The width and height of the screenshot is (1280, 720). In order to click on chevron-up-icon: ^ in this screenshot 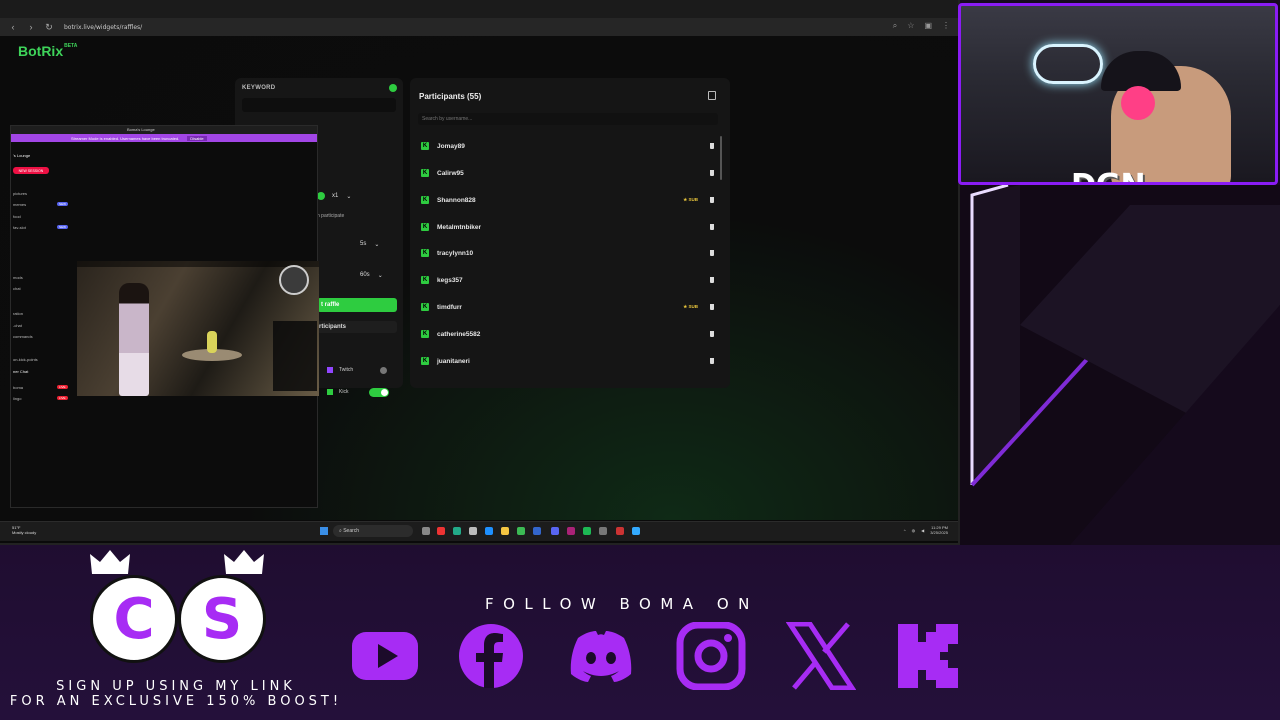, I will do `click(905, 530)`.